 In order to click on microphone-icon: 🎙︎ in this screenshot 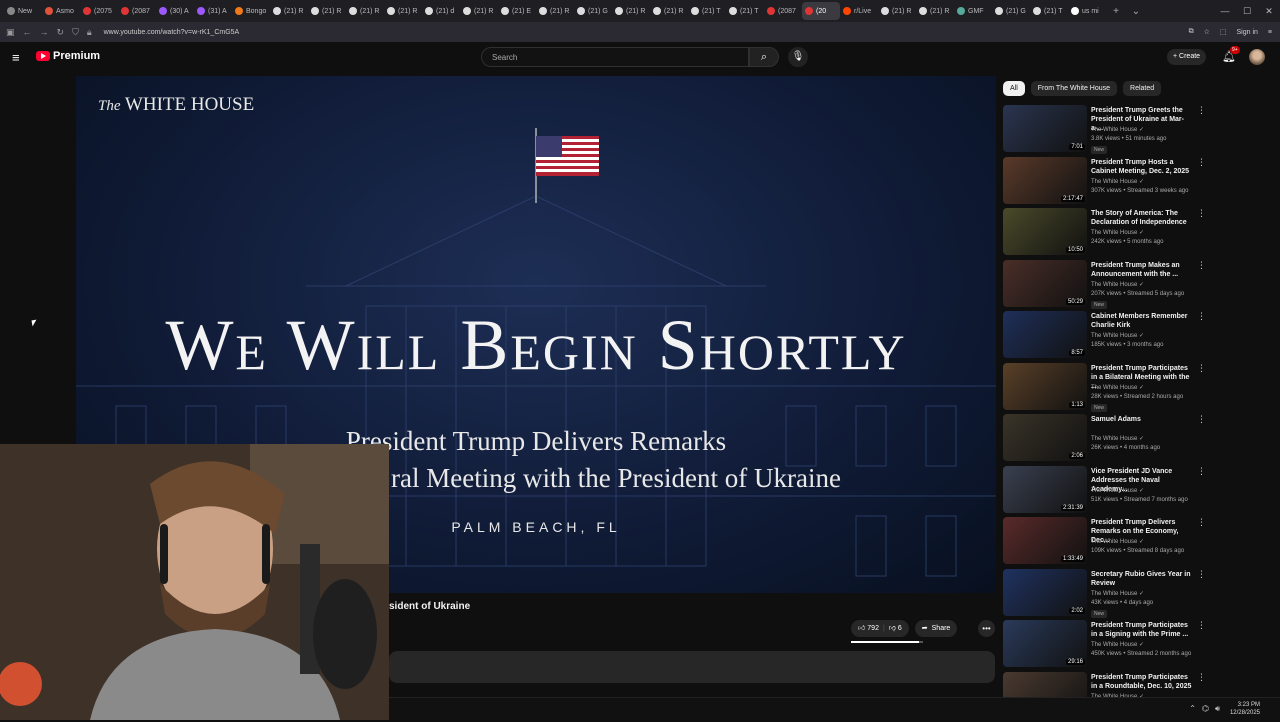, I will do `click(798, 57)`.